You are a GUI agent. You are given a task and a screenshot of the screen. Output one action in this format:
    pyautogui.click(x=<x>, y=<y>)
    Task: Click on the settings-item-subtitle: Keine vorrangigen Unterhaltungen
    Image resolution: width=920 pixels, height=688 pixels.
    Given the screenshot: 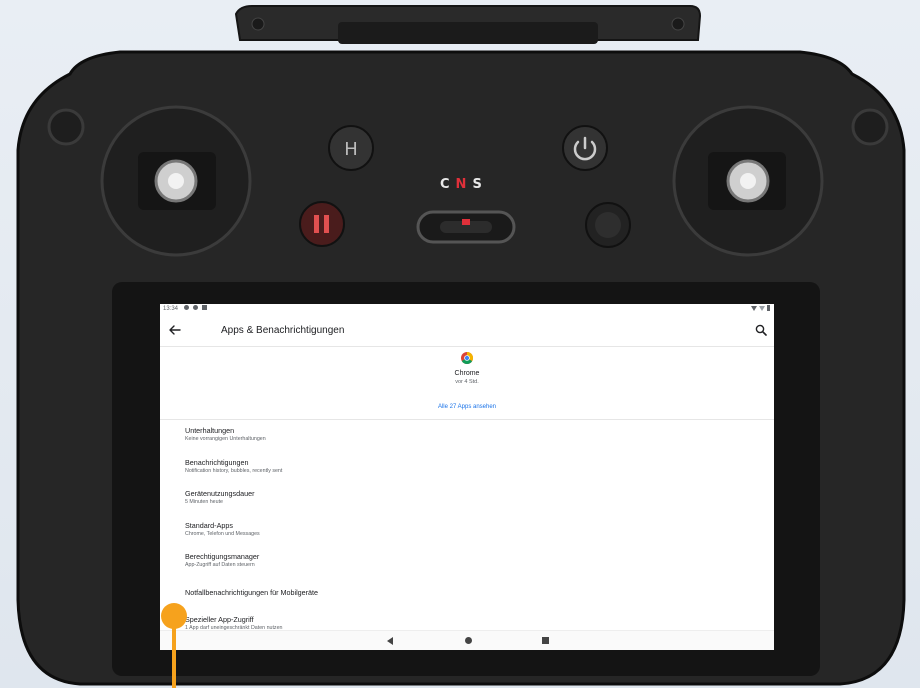 What is the action you would take?
    pyautogui.click(x=225, y=439)
    